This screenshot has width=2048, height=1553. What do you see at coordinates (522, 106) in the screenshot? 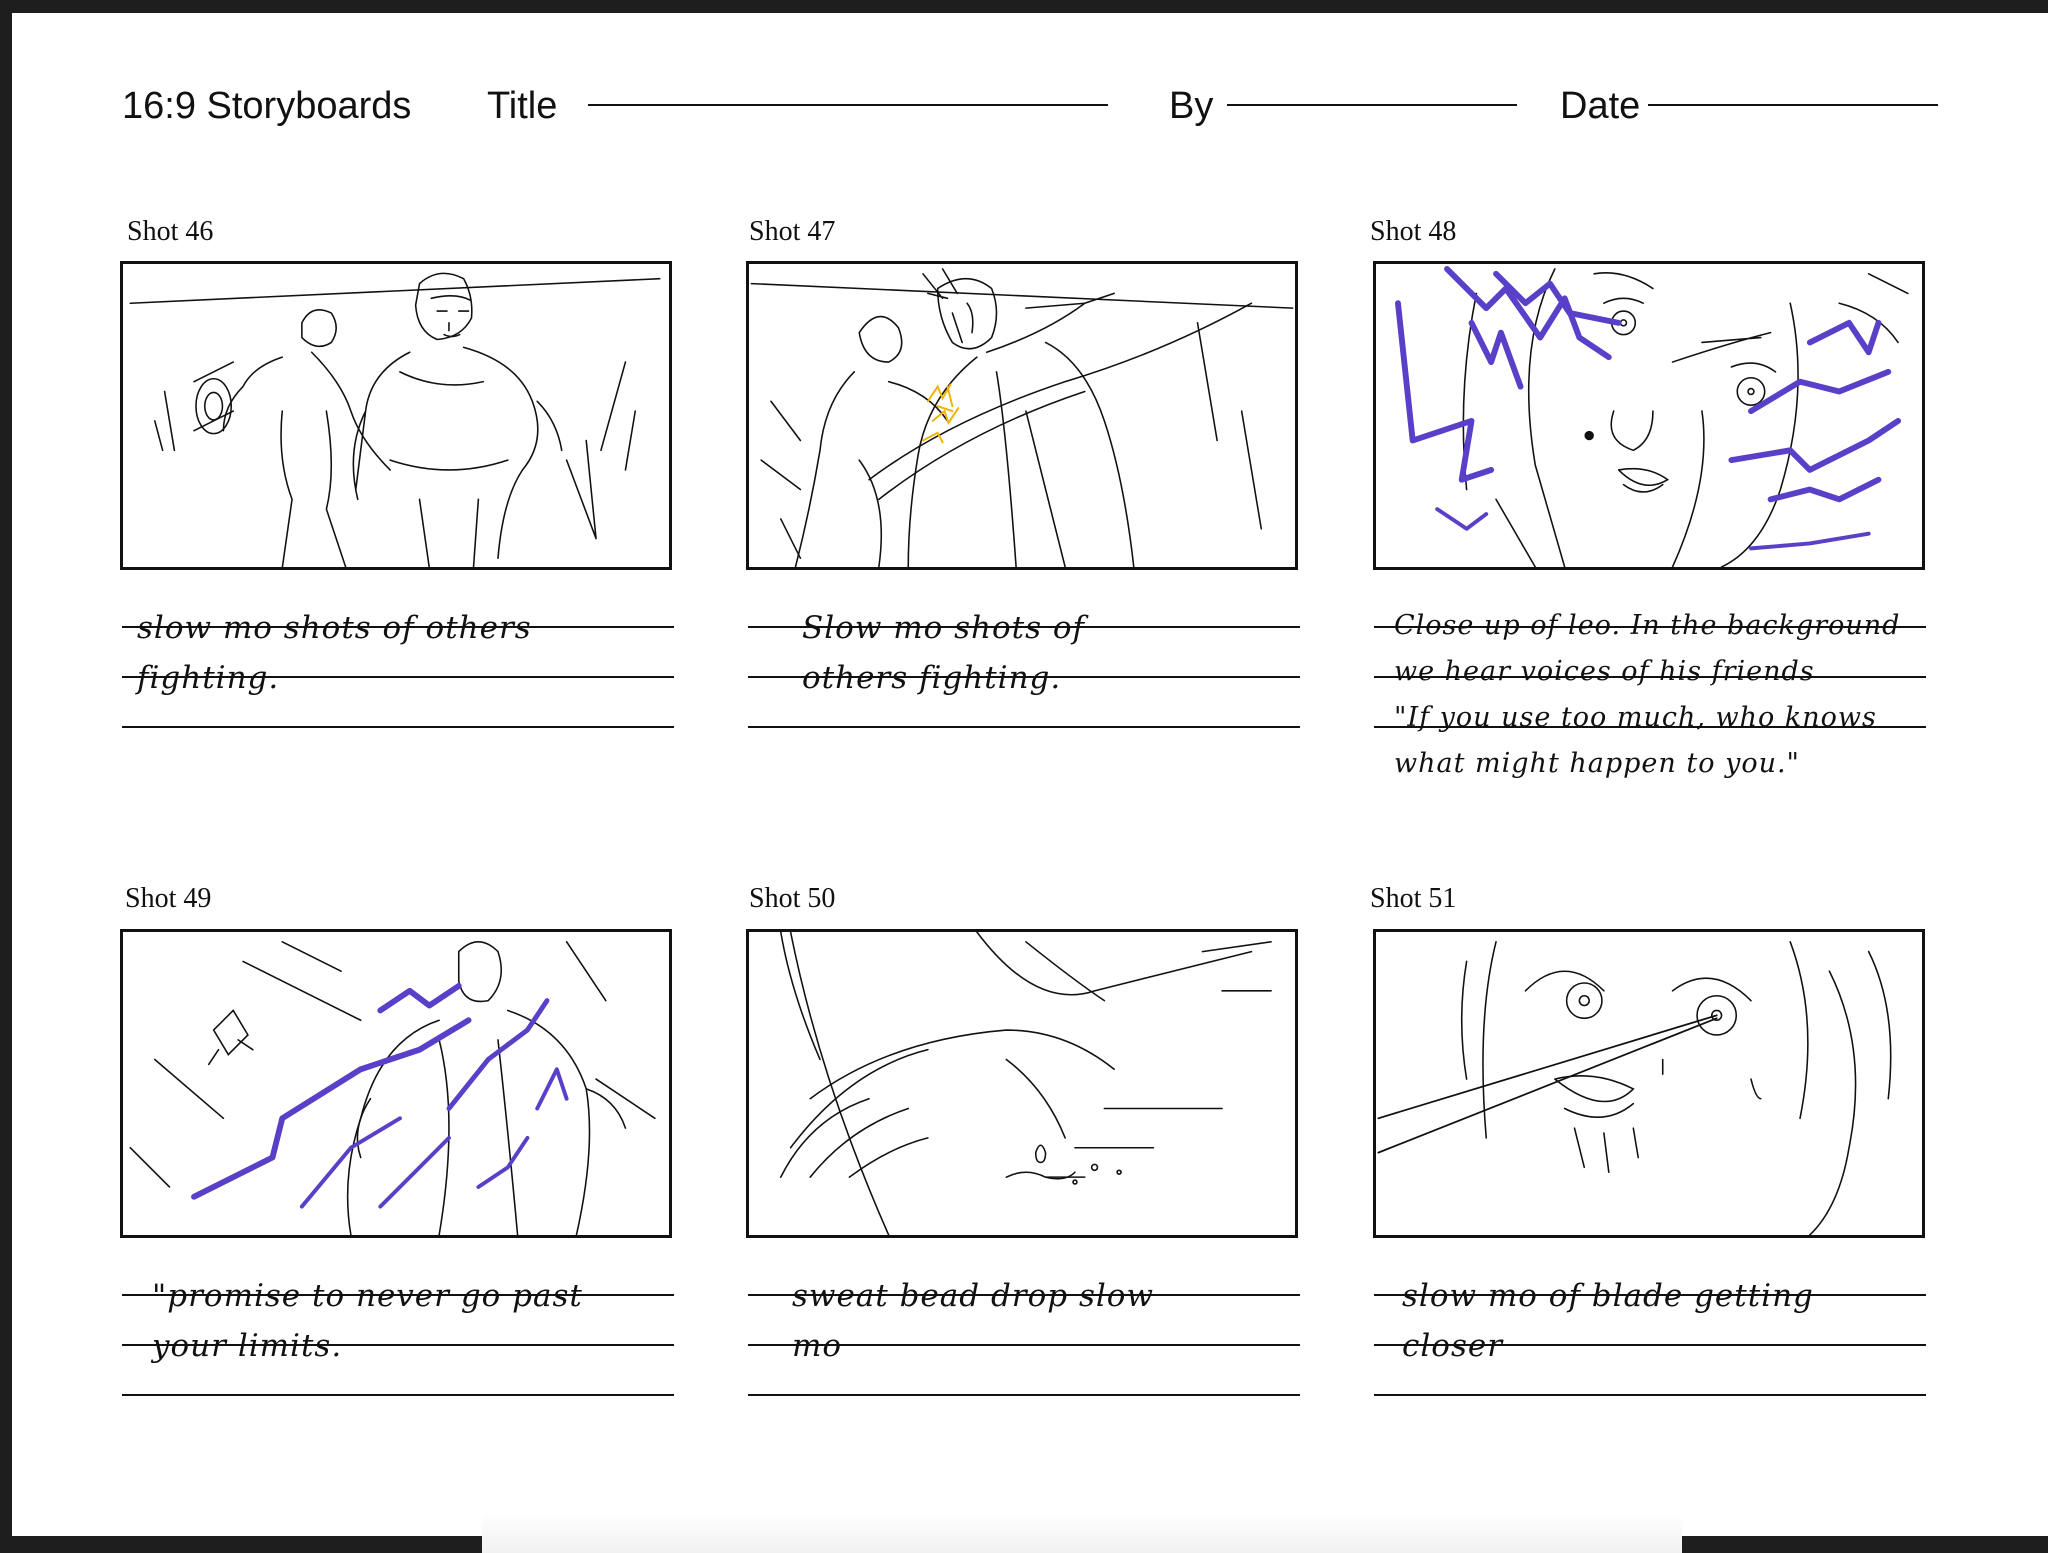
I see `title-label: Title` at bounding box center [522, 106].